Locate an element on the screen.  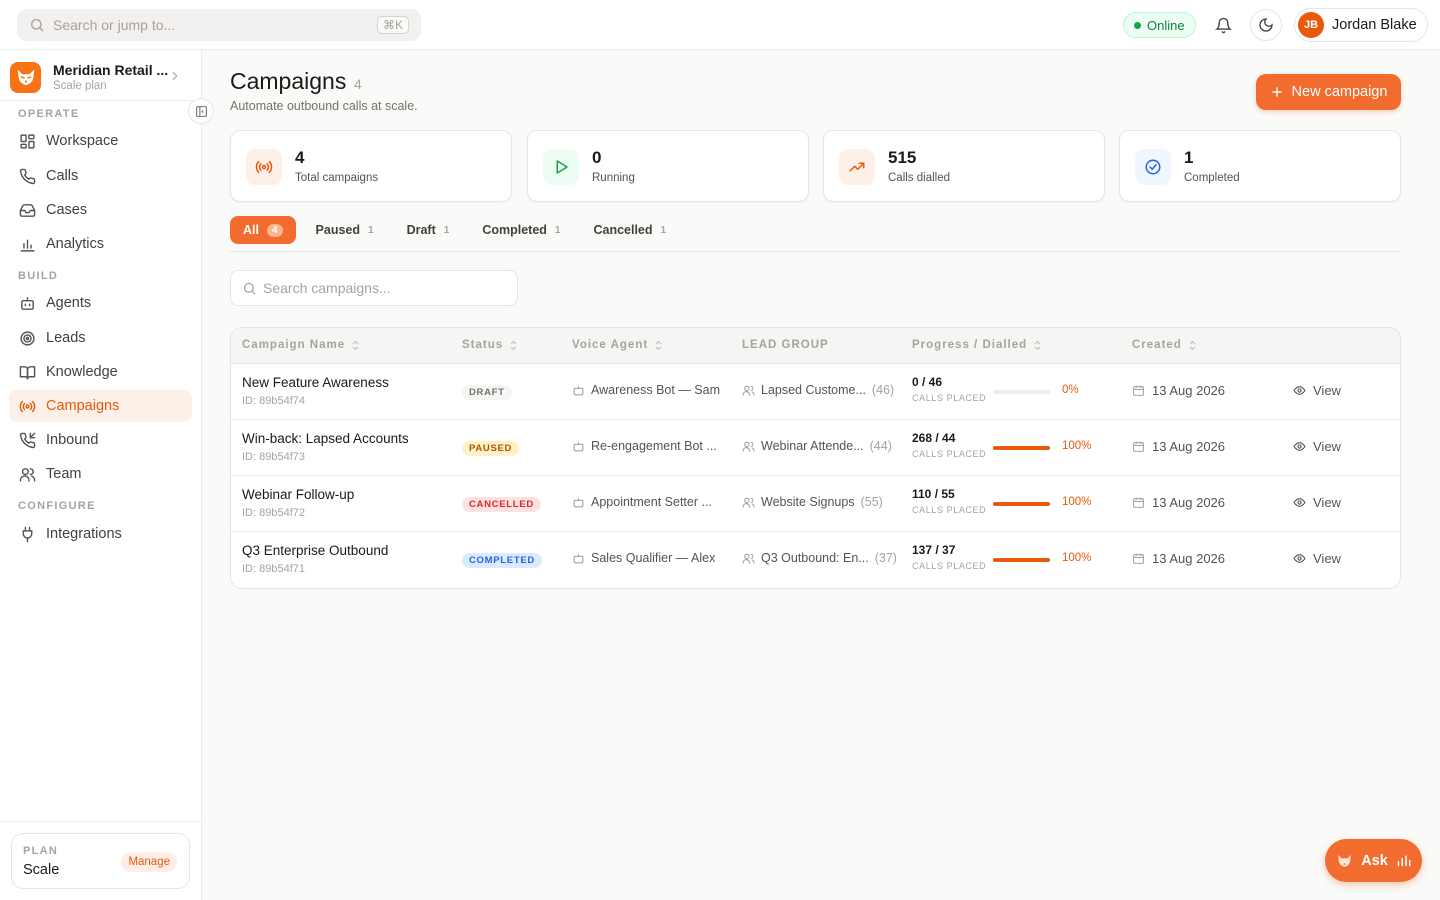
tab-label: Cancelled is located at coordinates (623, 230).